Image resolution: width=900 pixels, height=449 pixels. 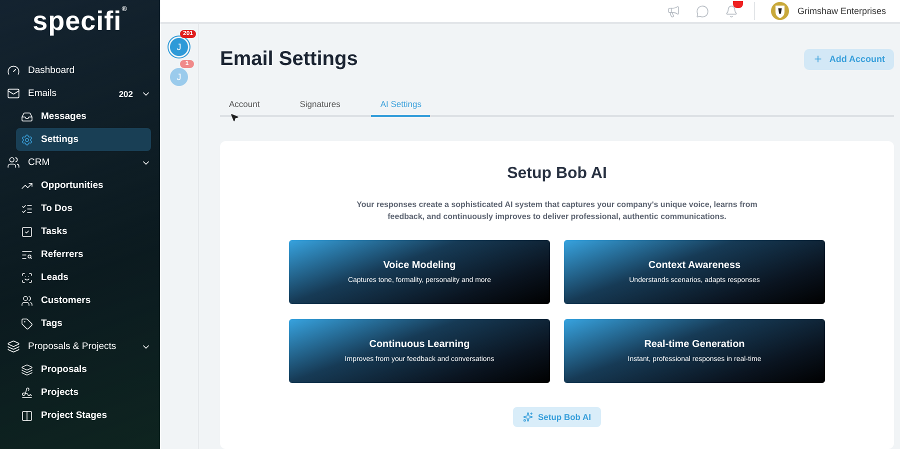 I want to click on sidebar-item: Dashboard, so click(x=79, y=70).